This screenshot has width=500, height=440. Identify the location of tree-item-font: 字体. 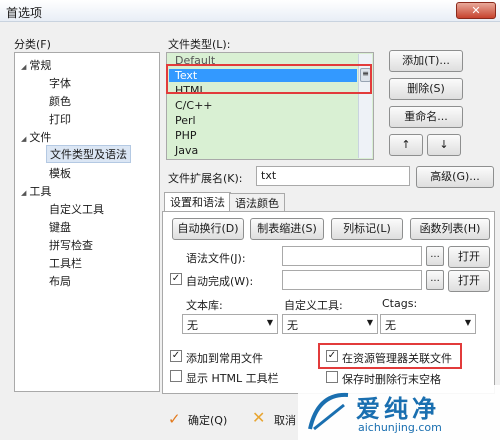
(60, 83).